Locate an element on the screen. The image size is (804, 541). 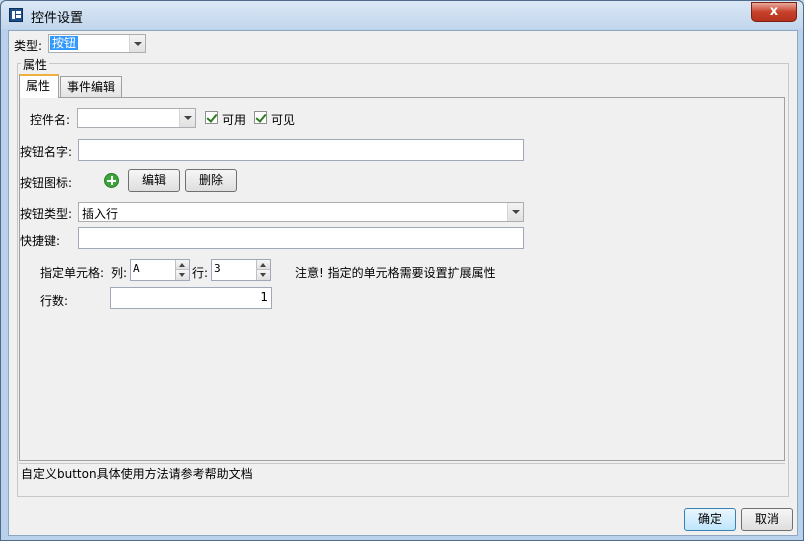
visible-checkbox is located at coordinates (260, 117).